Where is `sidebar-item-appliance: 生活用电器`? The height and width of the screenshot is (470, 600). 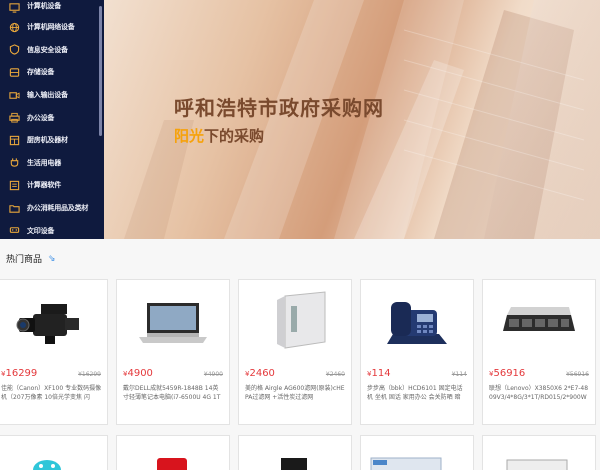 sidebar-item-appliance: 生活用电器 is located at coordinates (52, 163).